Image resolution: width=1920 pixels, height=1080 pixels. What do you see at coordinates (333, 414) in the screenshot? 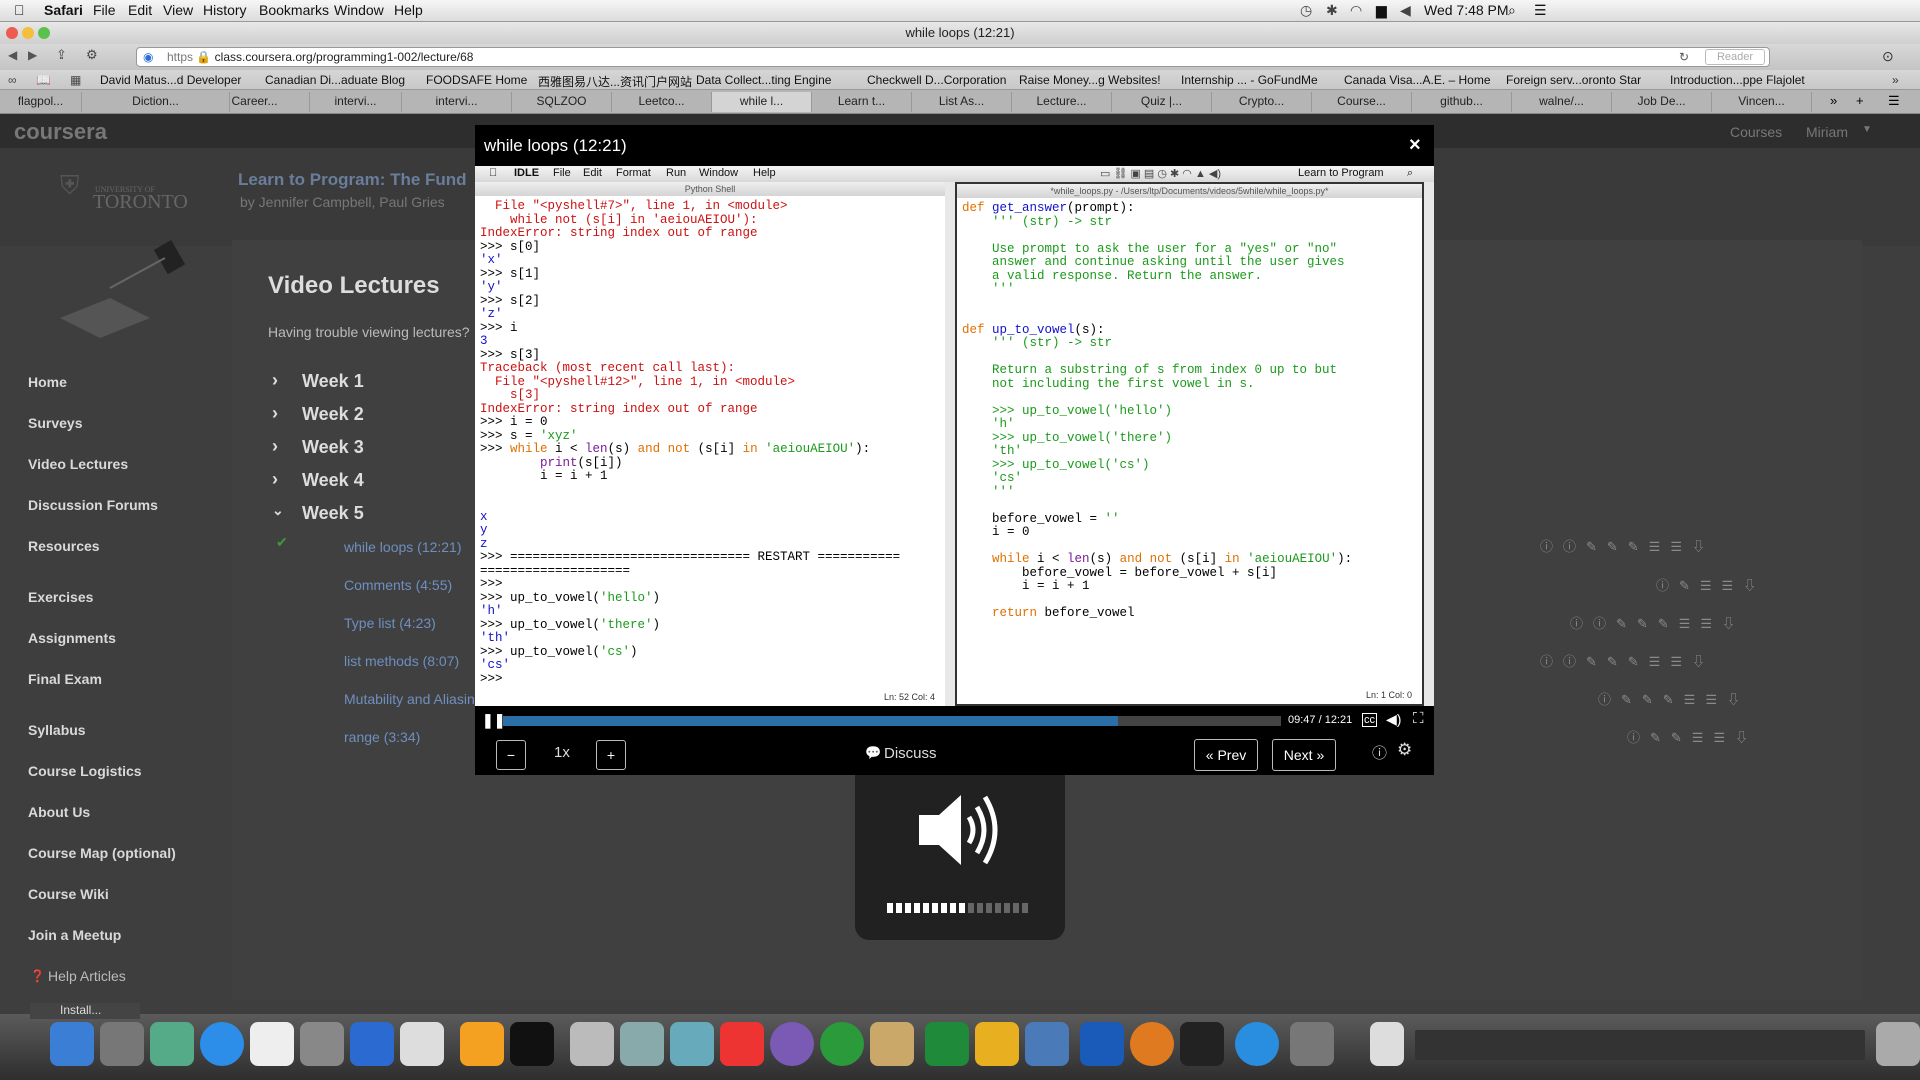
I see `week-header: Week 2` at bounding box center [333, 414].